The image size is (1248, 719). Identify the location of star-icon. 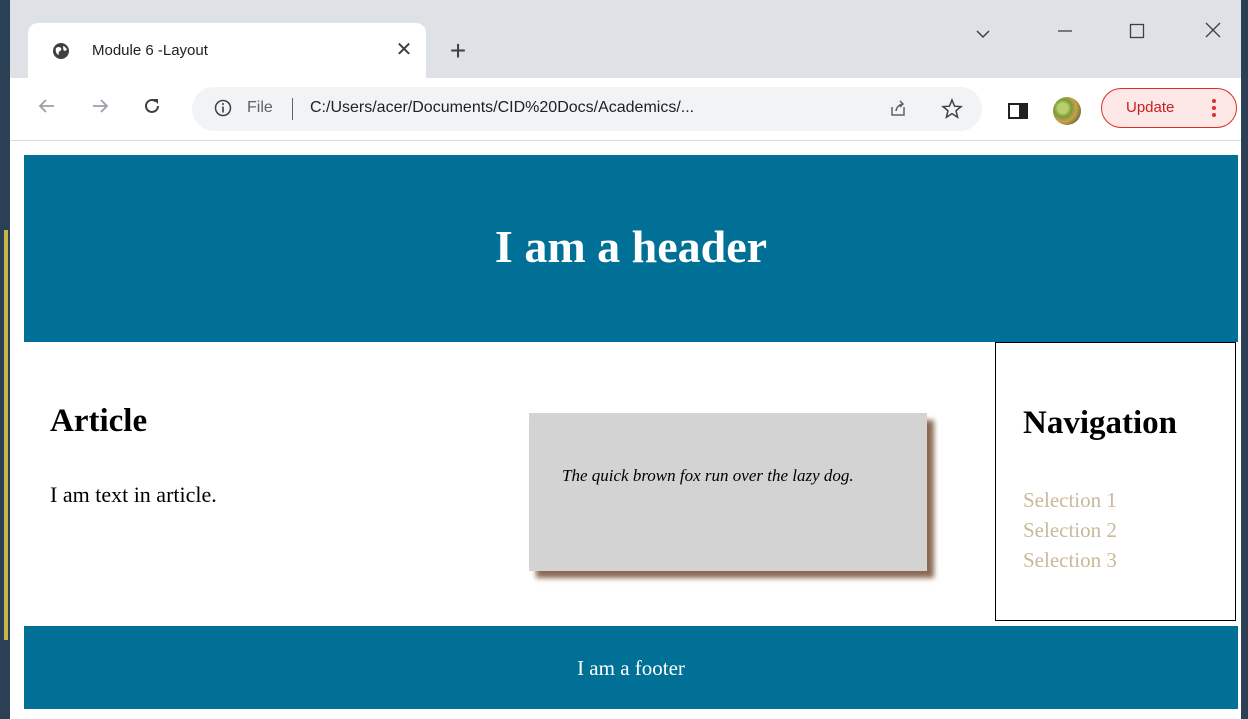
(952, 109).